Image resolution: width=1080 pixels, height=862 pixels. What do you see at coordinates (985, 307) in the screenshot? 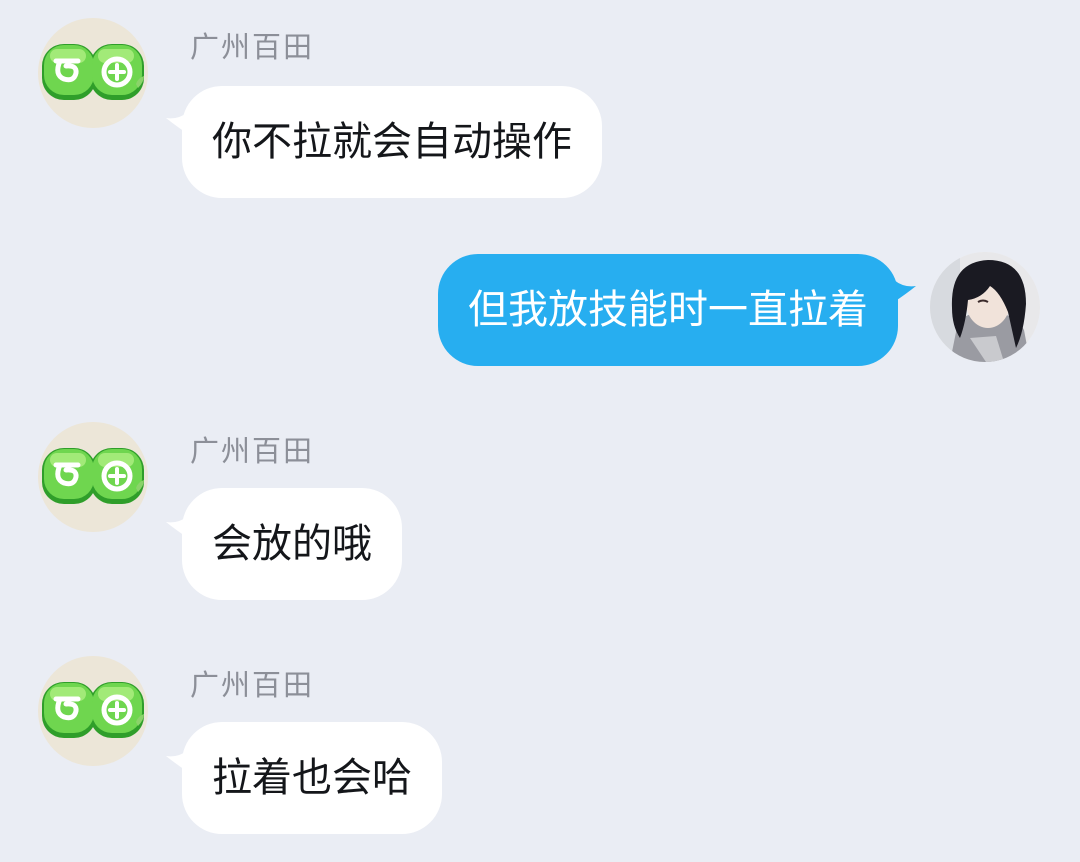
I see `user-avatar` at bounding box center [985, 307].